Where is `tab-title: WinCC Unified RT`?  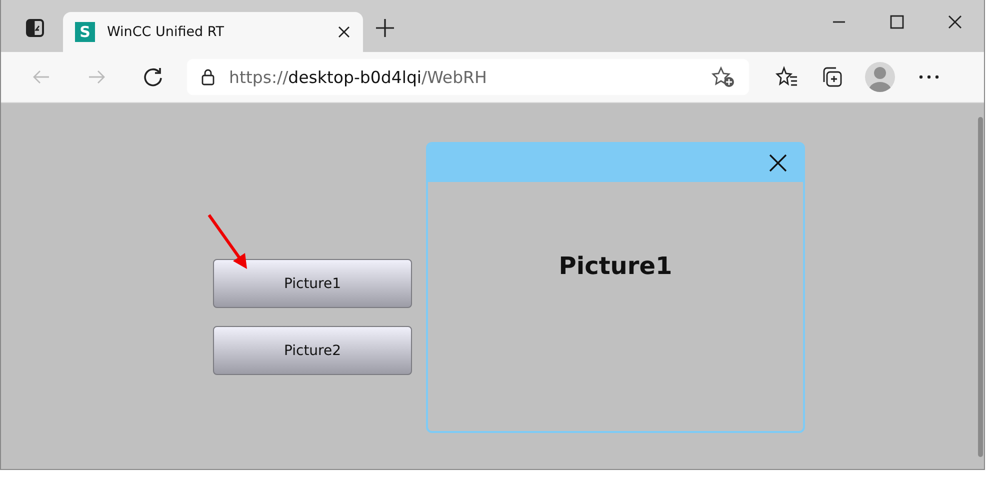
tab-title: WinCC Unified RT is located at coordinates (166, 32).